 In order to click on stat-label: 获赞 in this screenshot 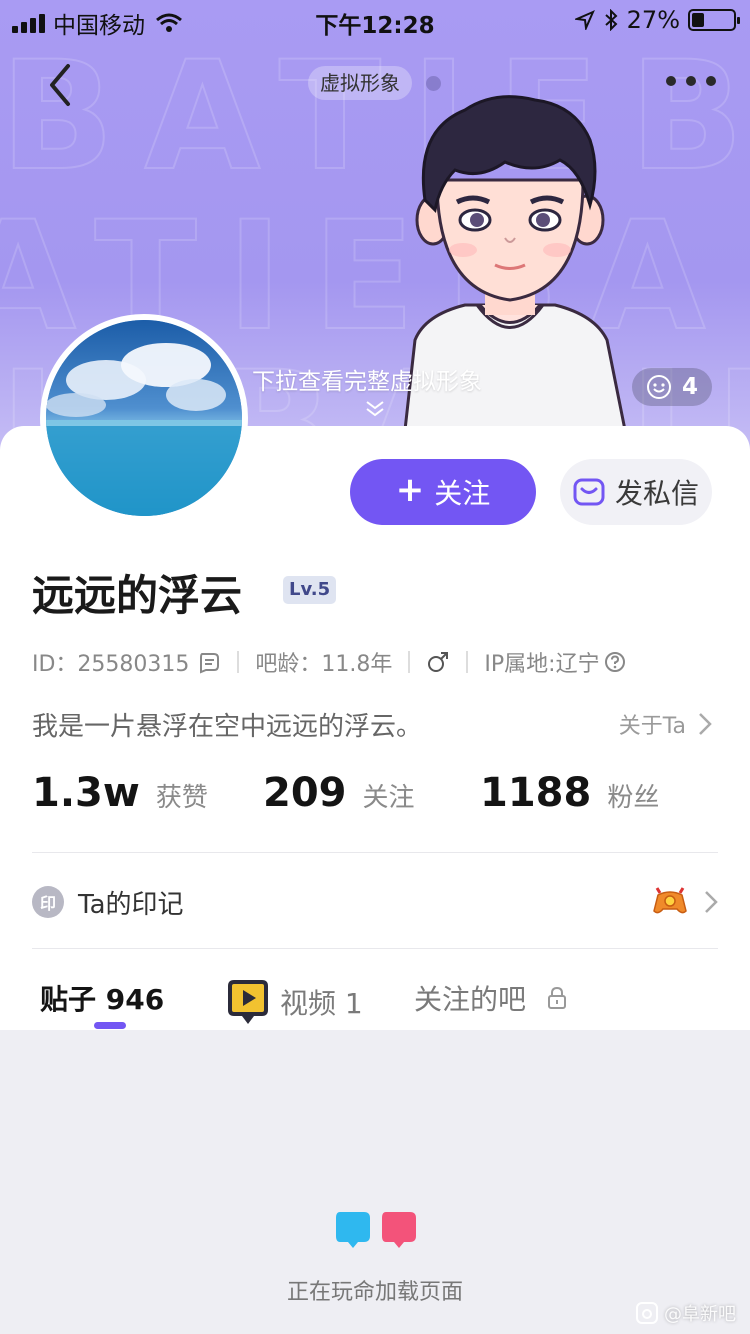, I will do `click(181, 798)`.